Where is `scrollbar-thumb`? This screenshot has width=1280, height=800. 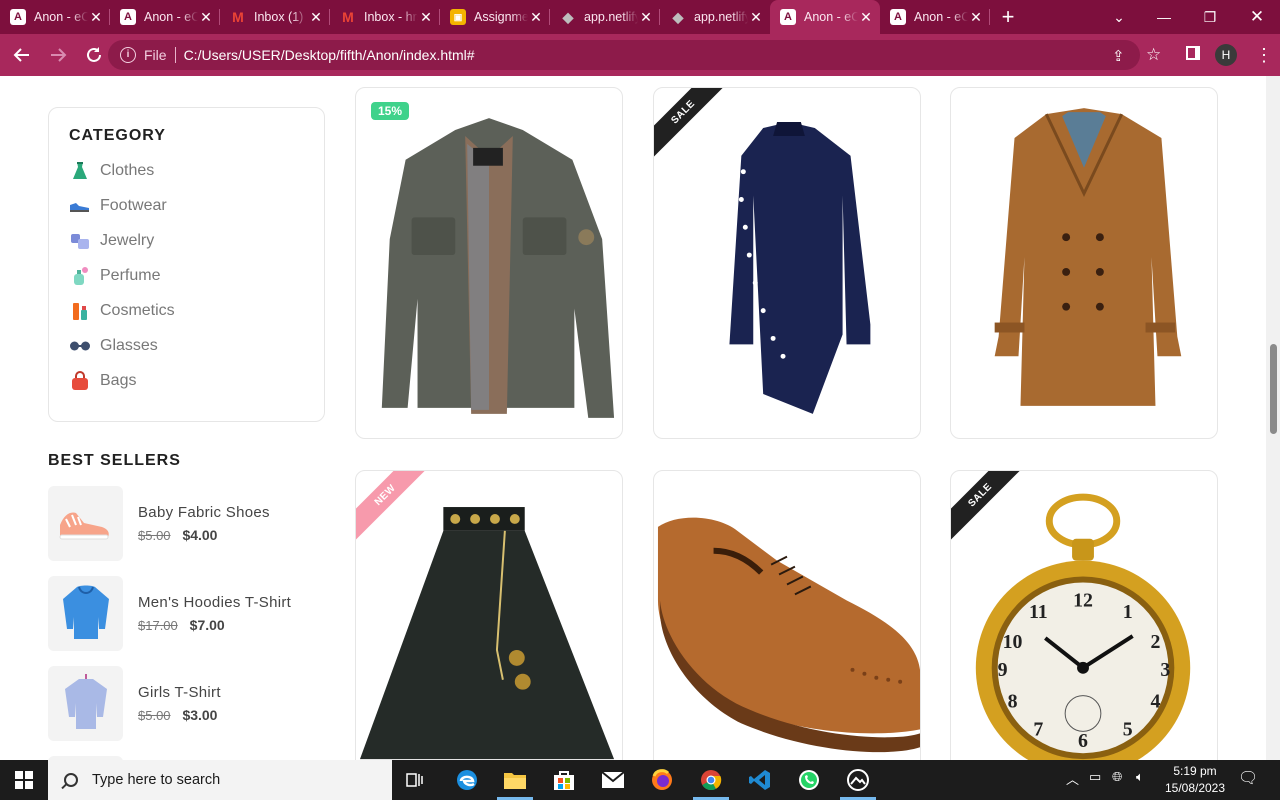 scrollbar-thumb is located at coordinates (1273, 389).